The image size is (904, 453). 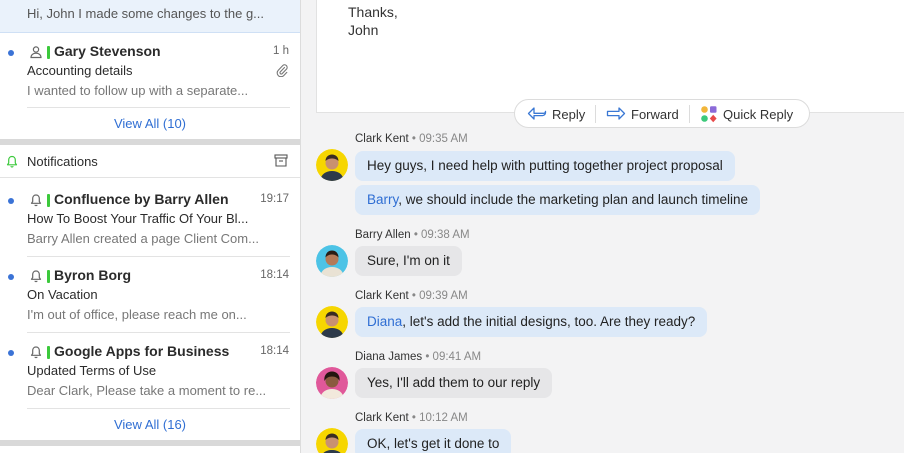 I want to click on notification-subject: On Vacation, so click(x=62, y=294).